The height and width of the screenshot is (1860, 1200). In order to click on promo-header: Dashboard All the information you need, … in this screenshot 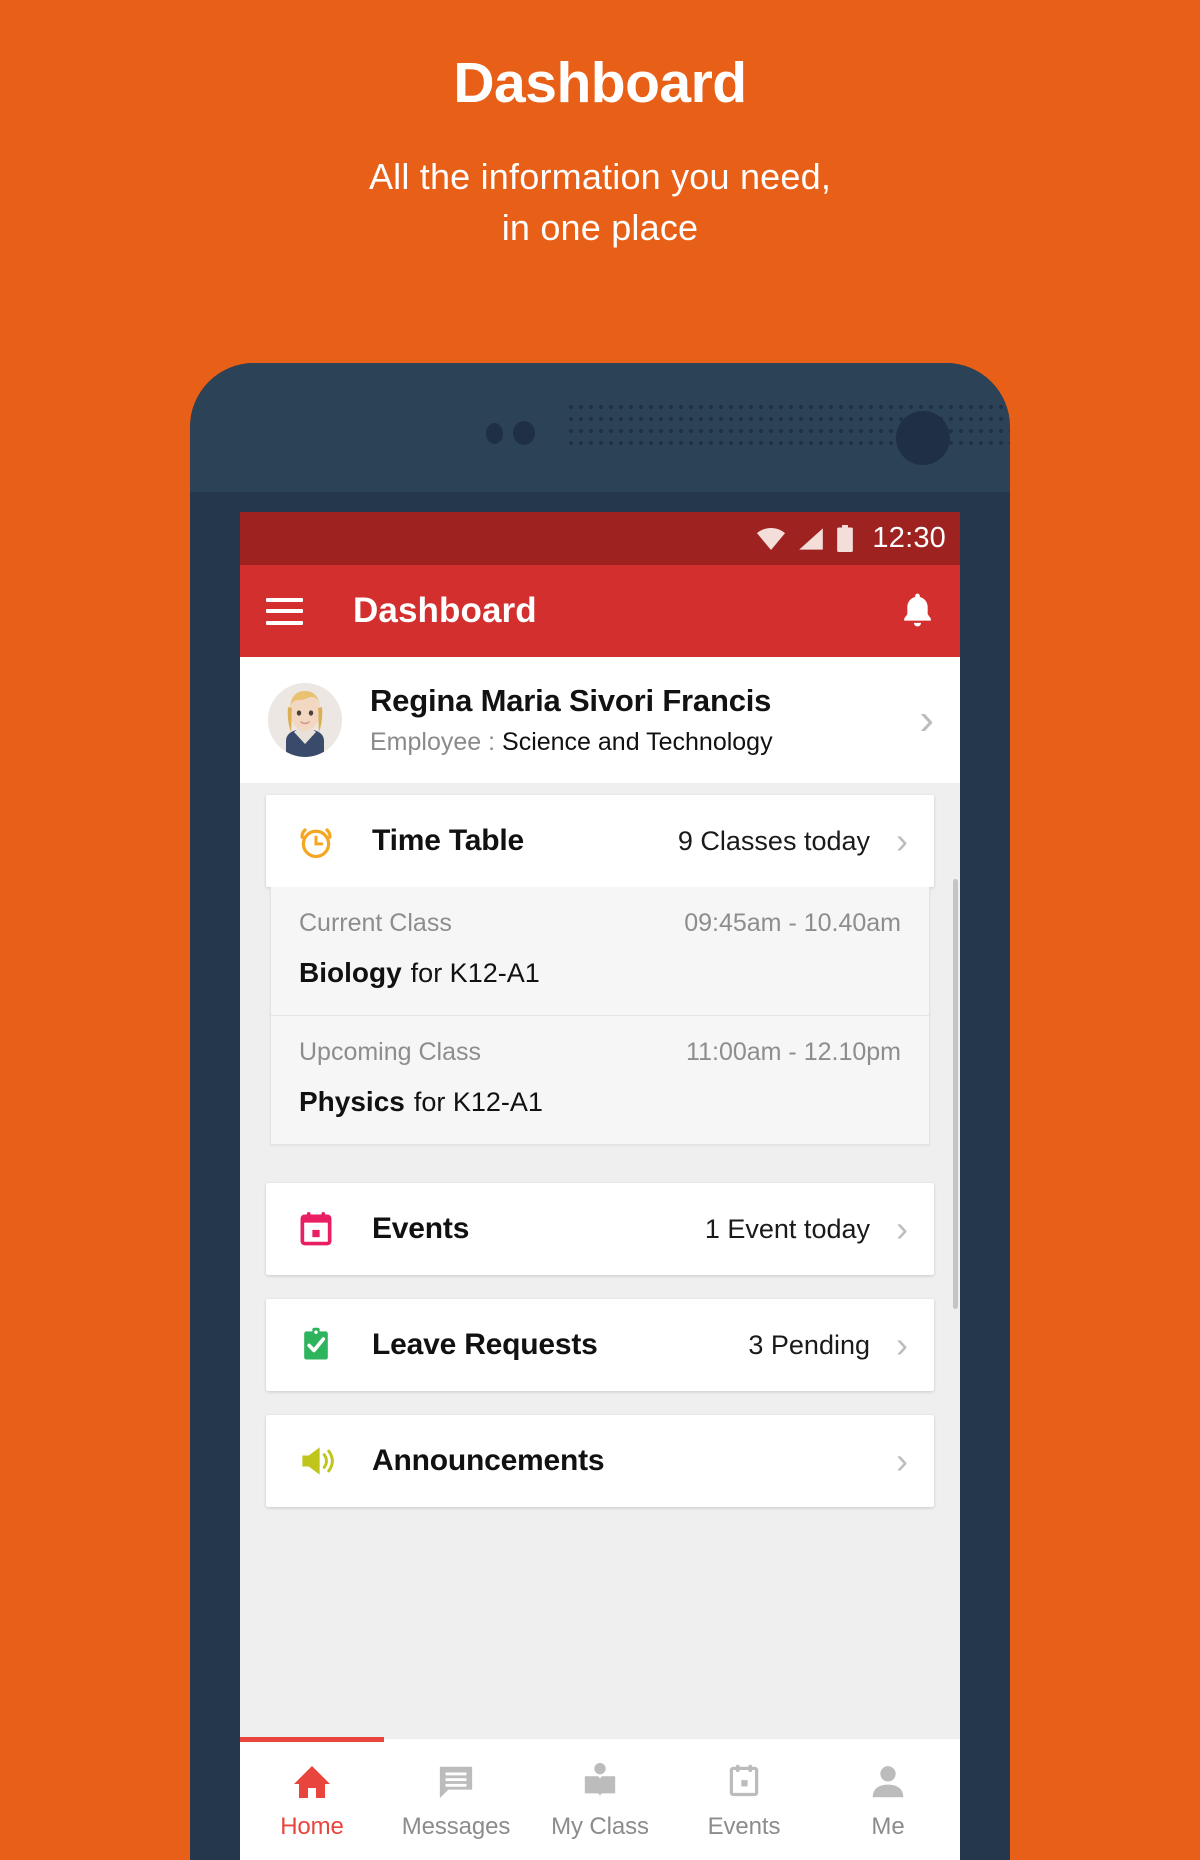, I will do `click(600, 152)`.